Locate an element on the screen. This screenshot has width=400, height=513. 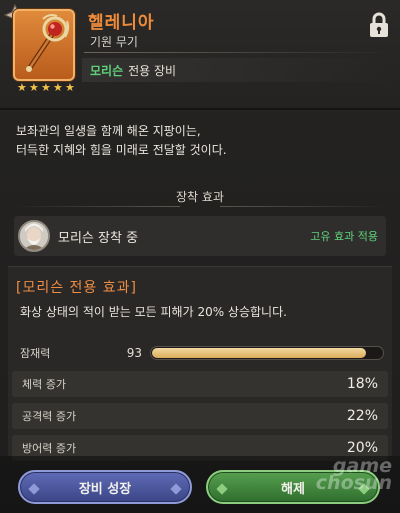
stat-label: 방어력 증가 is located at coordinates (49, 448).